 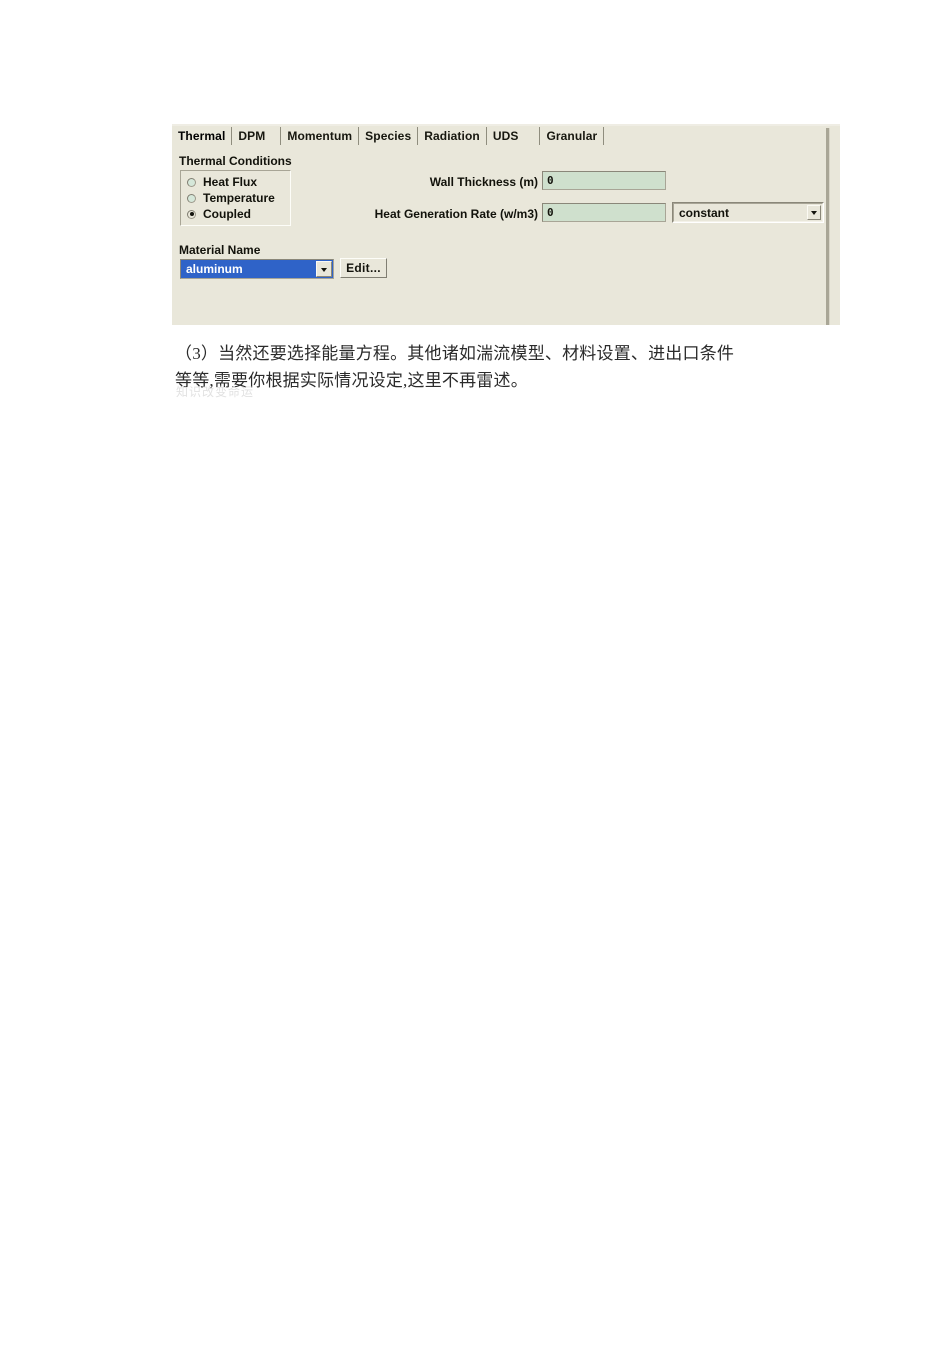 I want to click on tab-thermal: Thermal, so click(x=202, y=136).